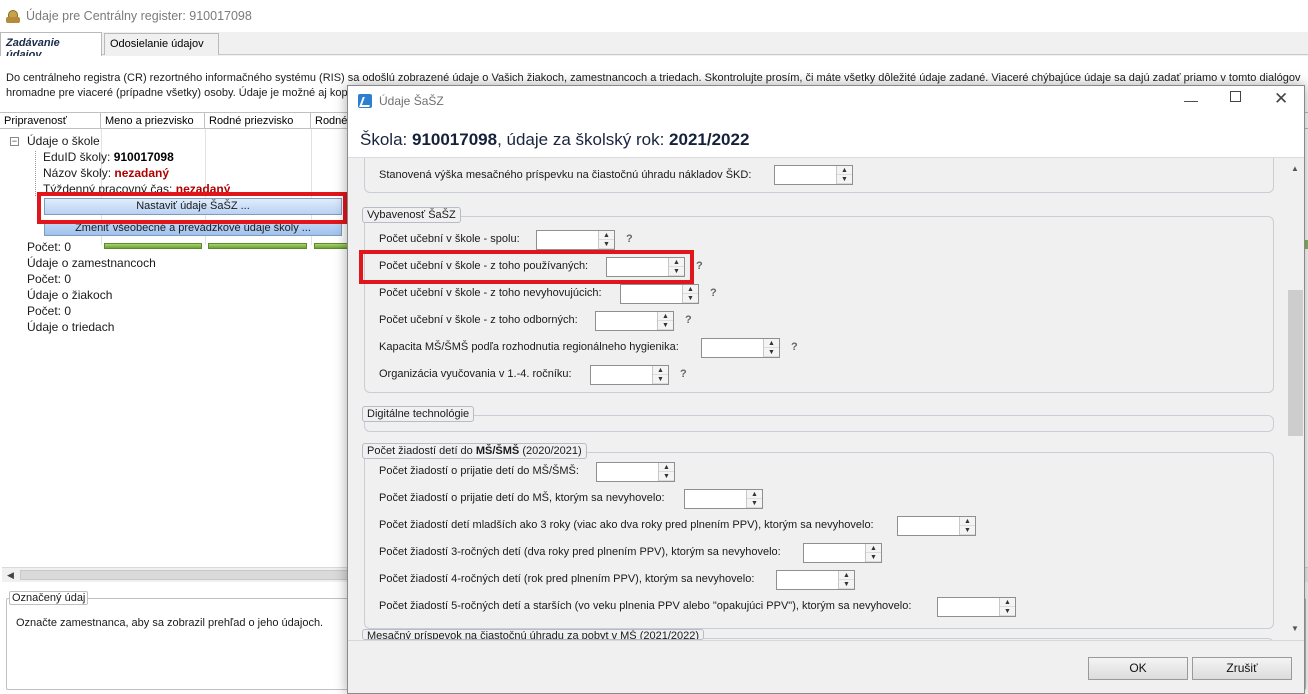 The height and width of the screenshot is (694, 1308). I want to click on ziadosti-5rocne-input: ▲ ▼, so click(976, 607).